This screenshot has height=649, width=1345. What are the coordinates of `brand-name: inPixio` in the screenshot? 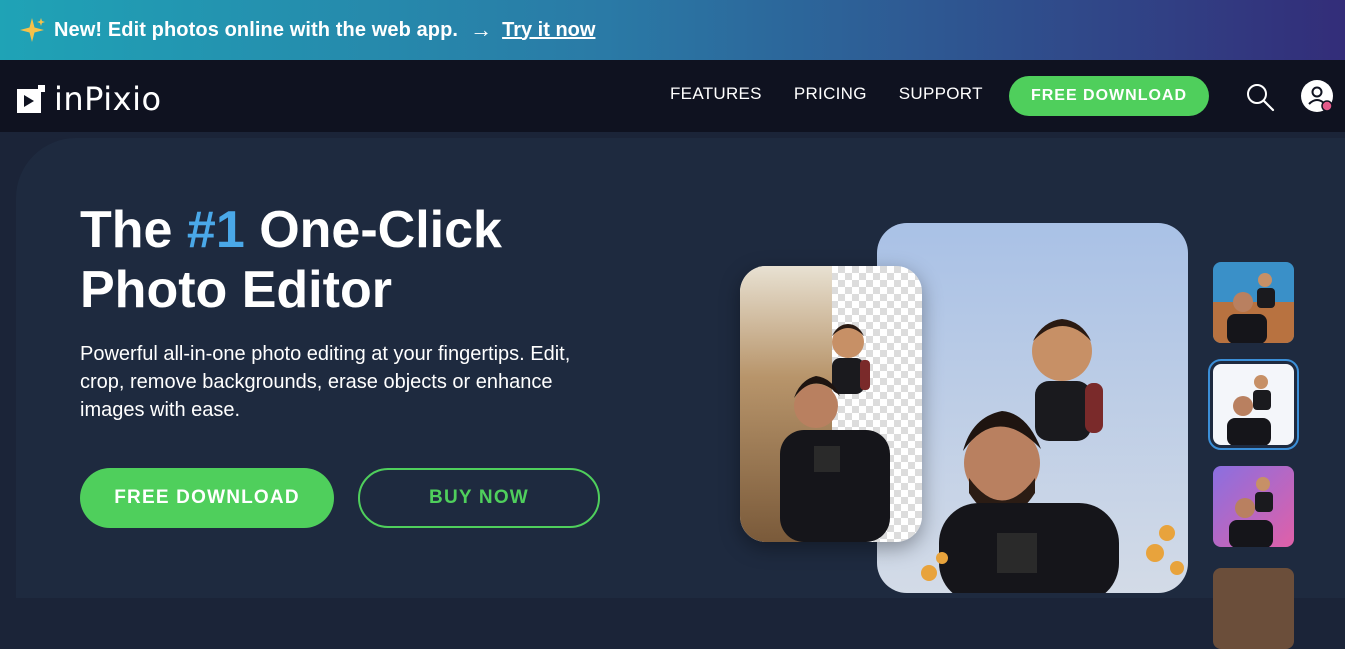 It's located at (108, 99).